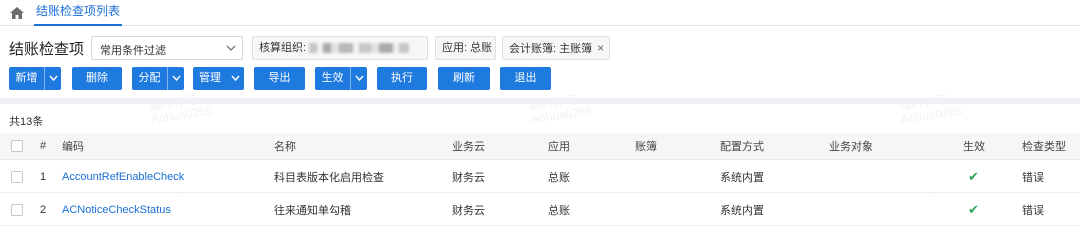  I want to click on delete-button: 删除, so click(97, 78).